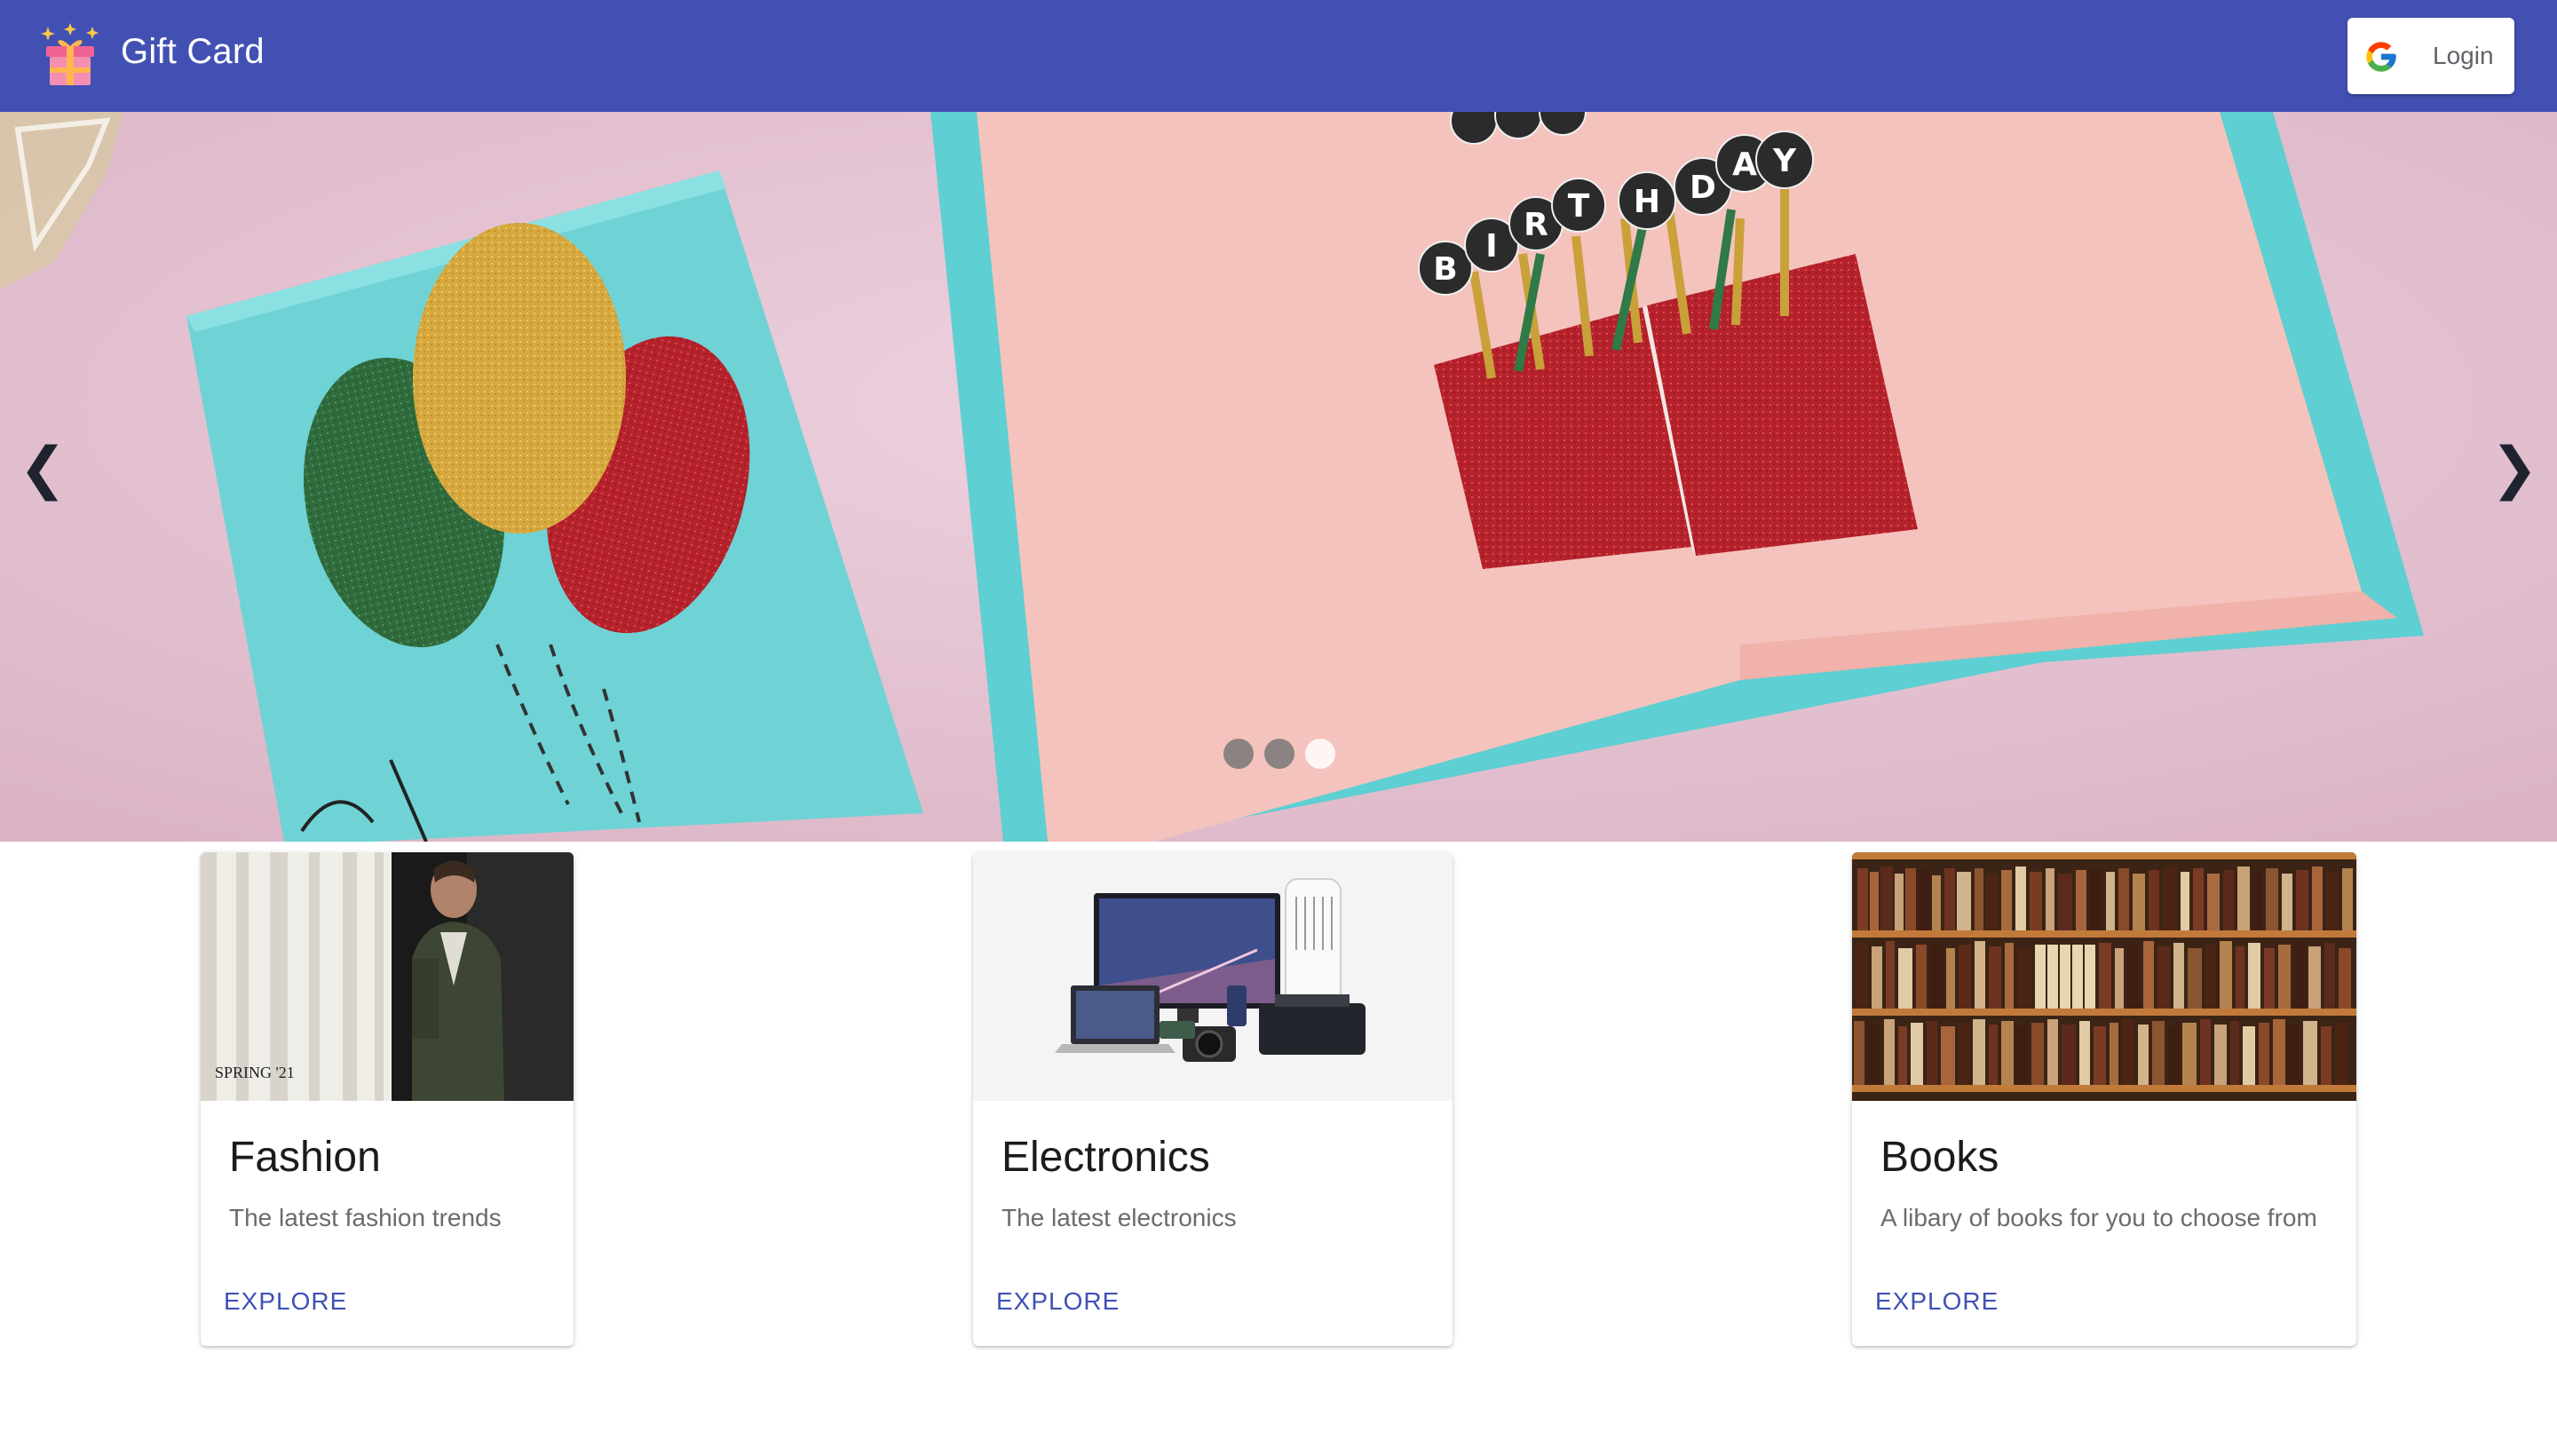 Image resolution: width=2557 pixels, height=1456 pixels. I want to click on carousel-indicators, so click(1279, 754).